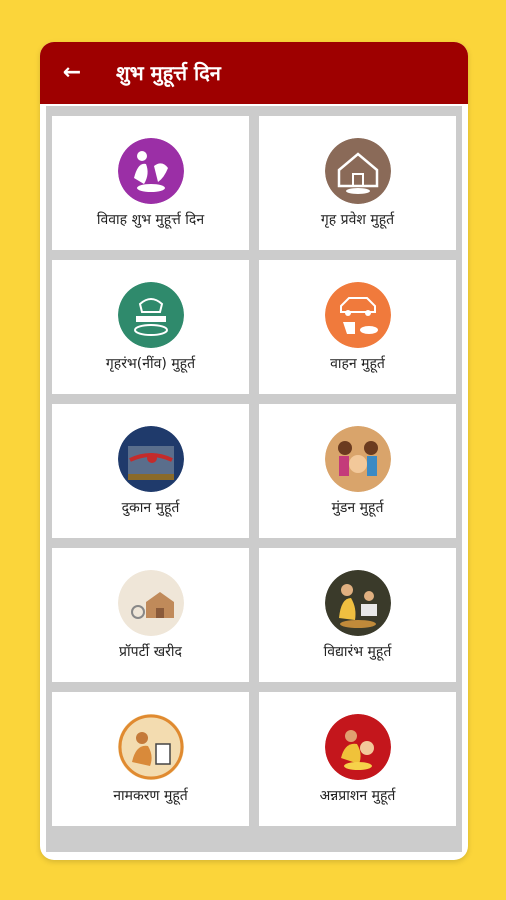  I want to click on card-namkaran: नामकरण मुहूर्त, so click(150, 759).